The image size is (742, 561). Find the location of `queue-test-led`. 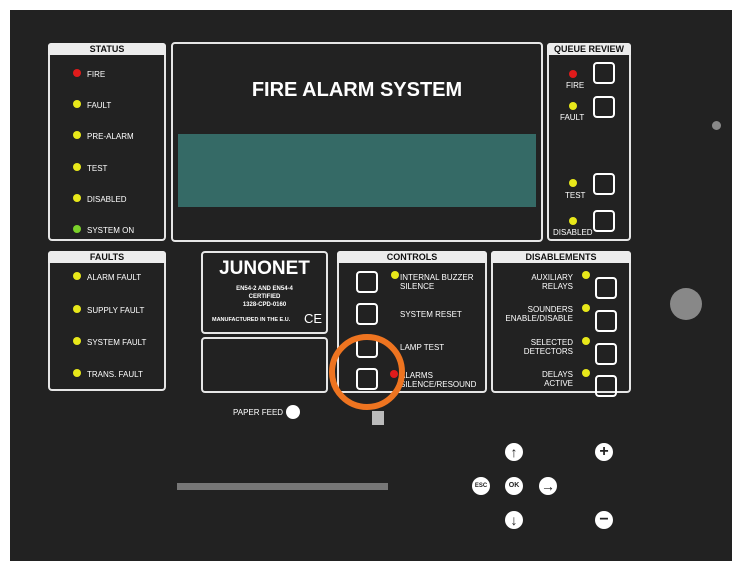

queue-test-led is located at coordinates (573, 183).